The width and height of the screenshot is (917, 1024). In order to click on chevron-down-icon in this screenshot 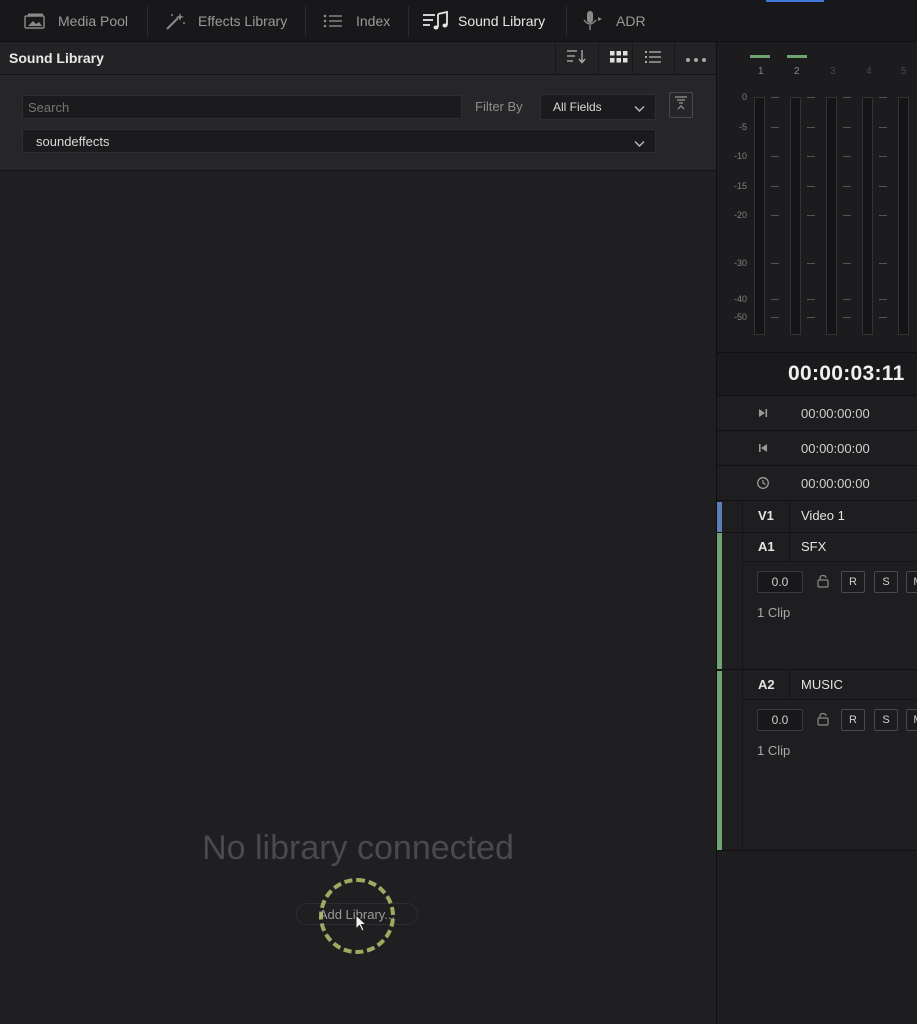, I will do `click(639, 143)`.